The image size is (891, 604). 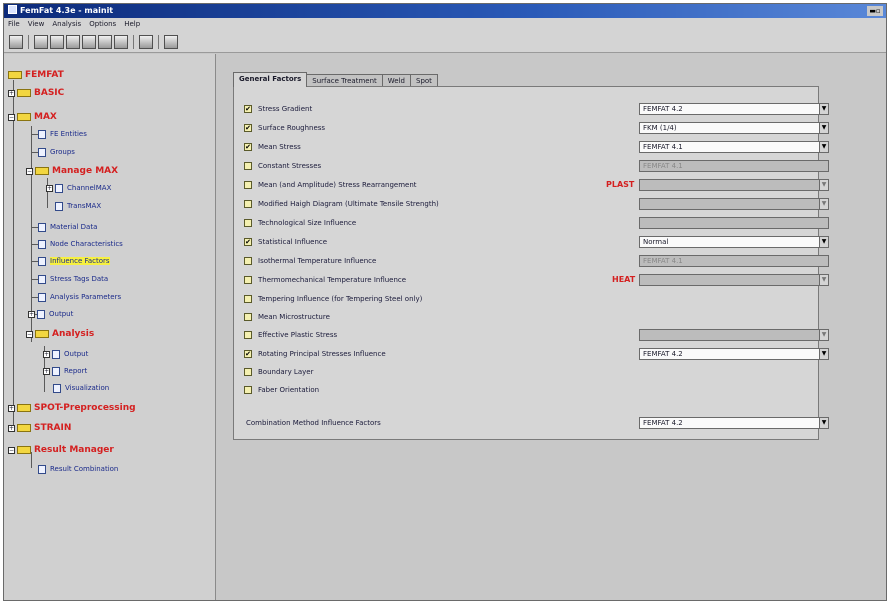 What do you see at coordinates (270, 79) in the screenshot?
I see `tab-general-factors: General Factors` at bounding box center [270, 79].